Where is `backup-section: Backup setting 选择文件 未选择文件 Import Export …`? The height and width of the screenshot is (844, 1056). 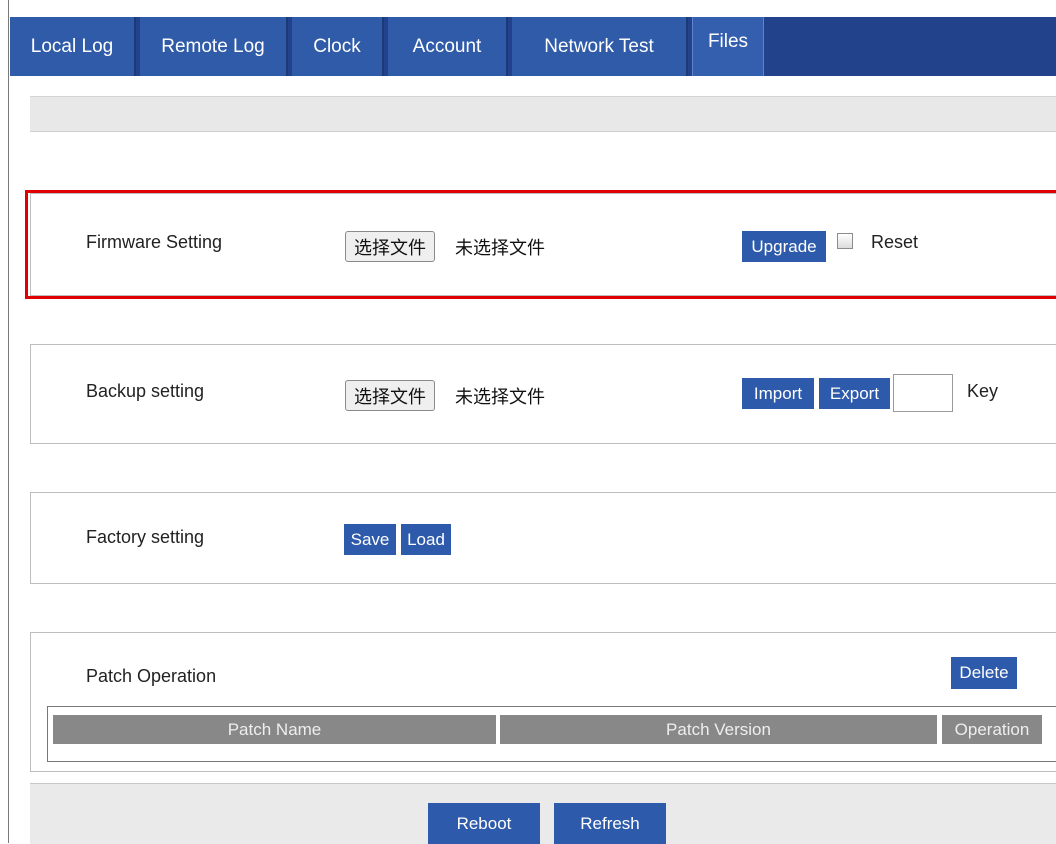 backup-section: Backup setting 选择文件 未选择文件 Import Export … is located at coordinates (543, 394).